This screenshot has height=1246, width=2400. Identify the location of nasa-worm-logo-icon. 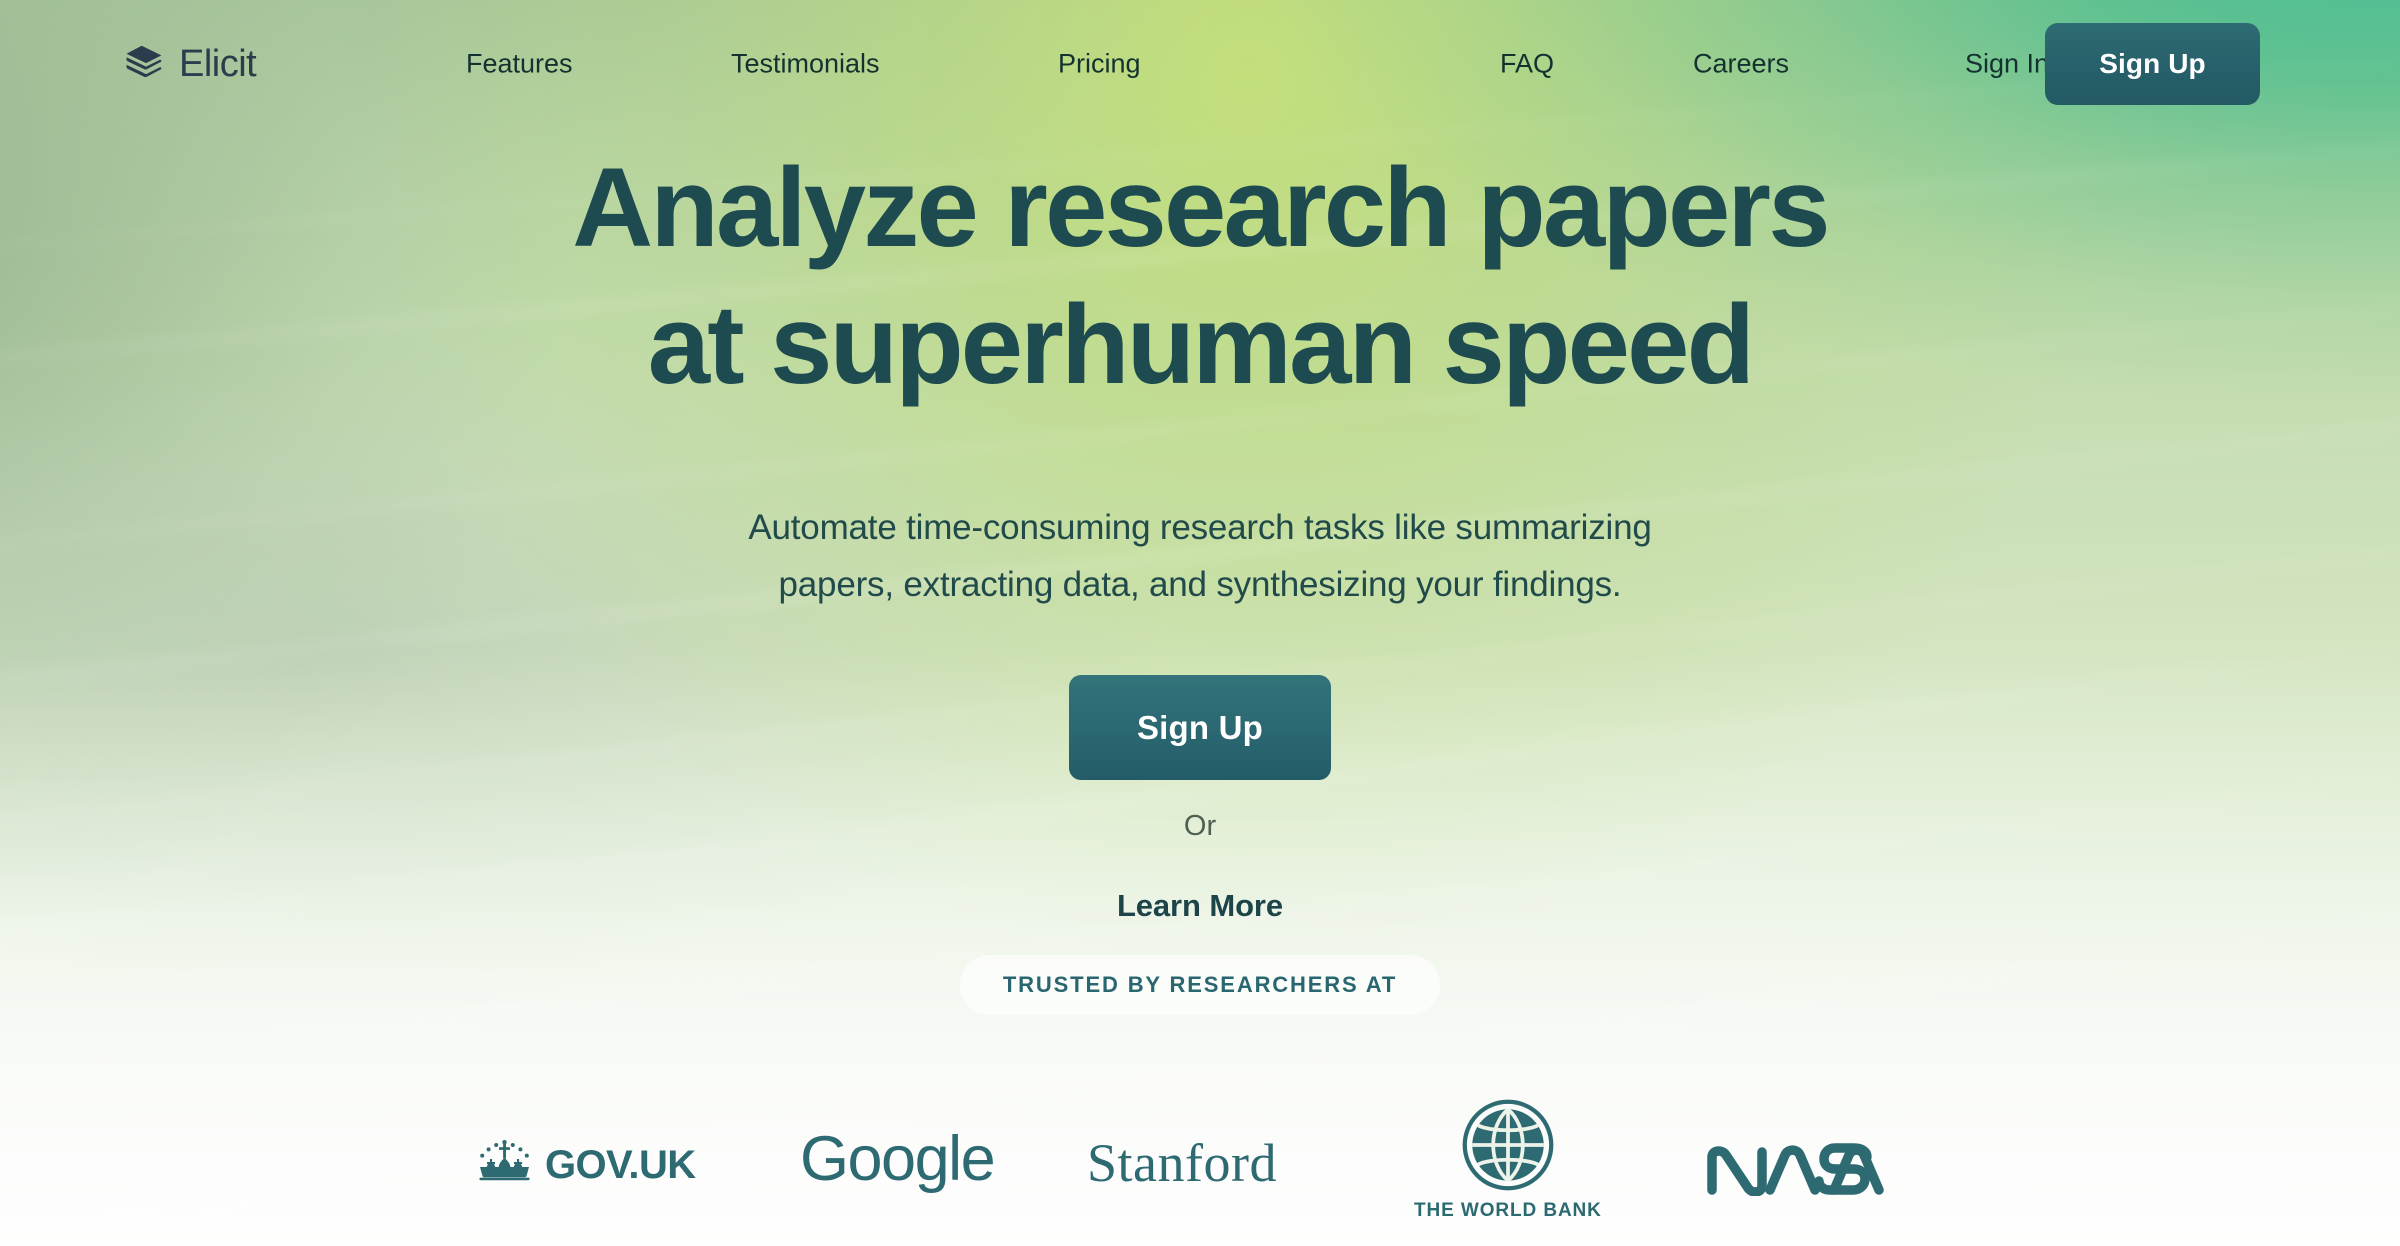
(1795, 1169).